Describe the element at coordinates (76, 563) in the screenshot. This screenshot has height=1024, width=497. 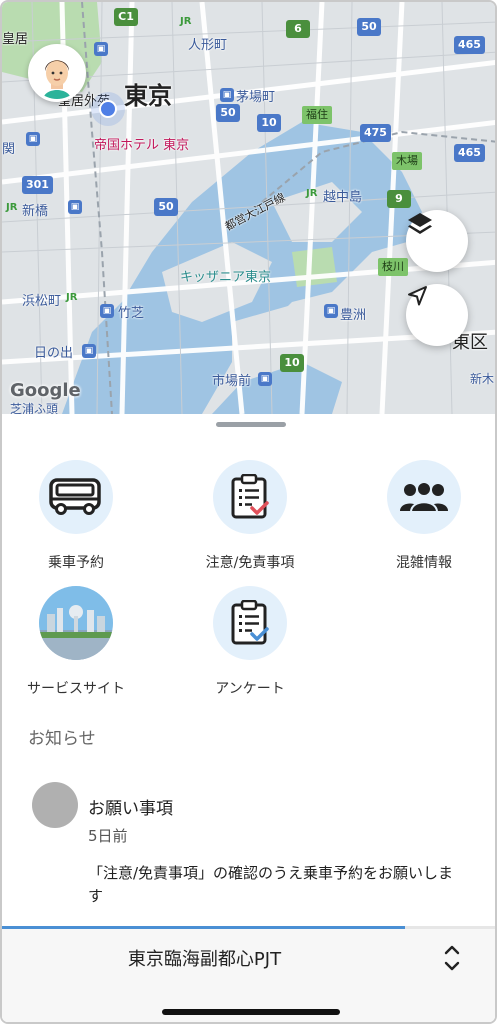
I see `menu-label: 乗車予約` at that location.